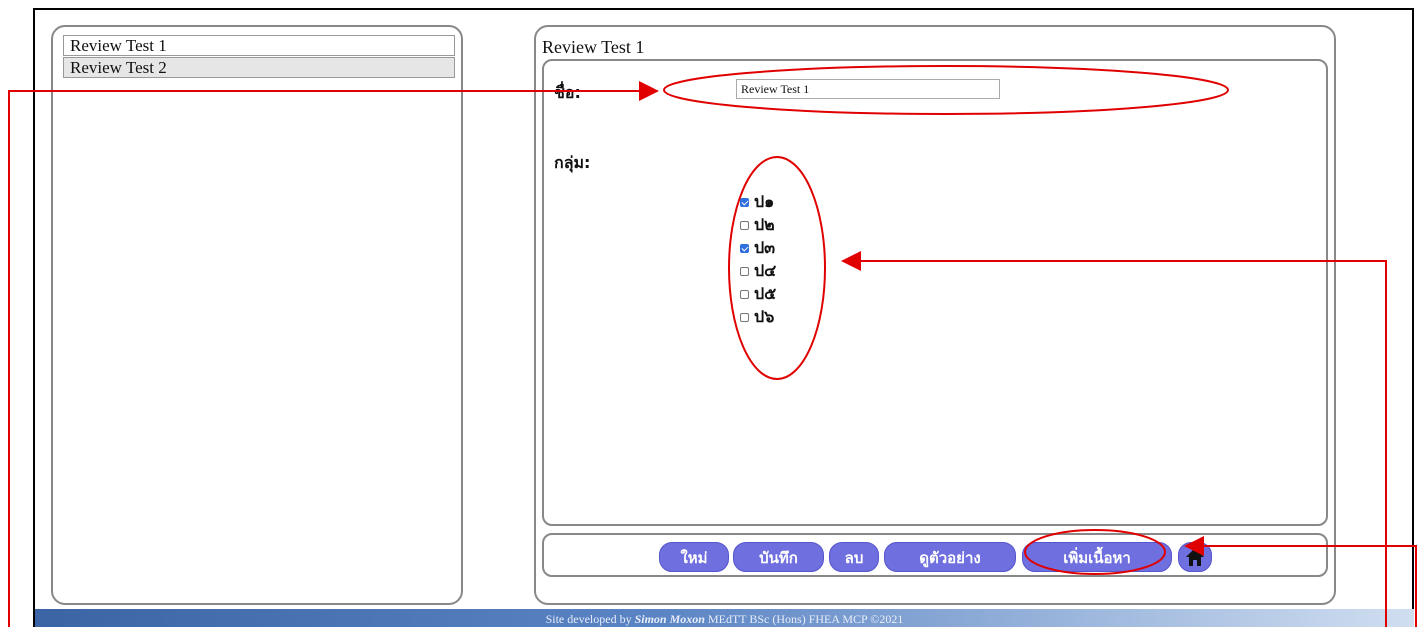 Image resolution: width=1422 pixels, height=629 pixels. What do you see at coordinates (777, 268) in the screenshot?
I see `group-checkbox-highlight` at bounding box center [777, 268].